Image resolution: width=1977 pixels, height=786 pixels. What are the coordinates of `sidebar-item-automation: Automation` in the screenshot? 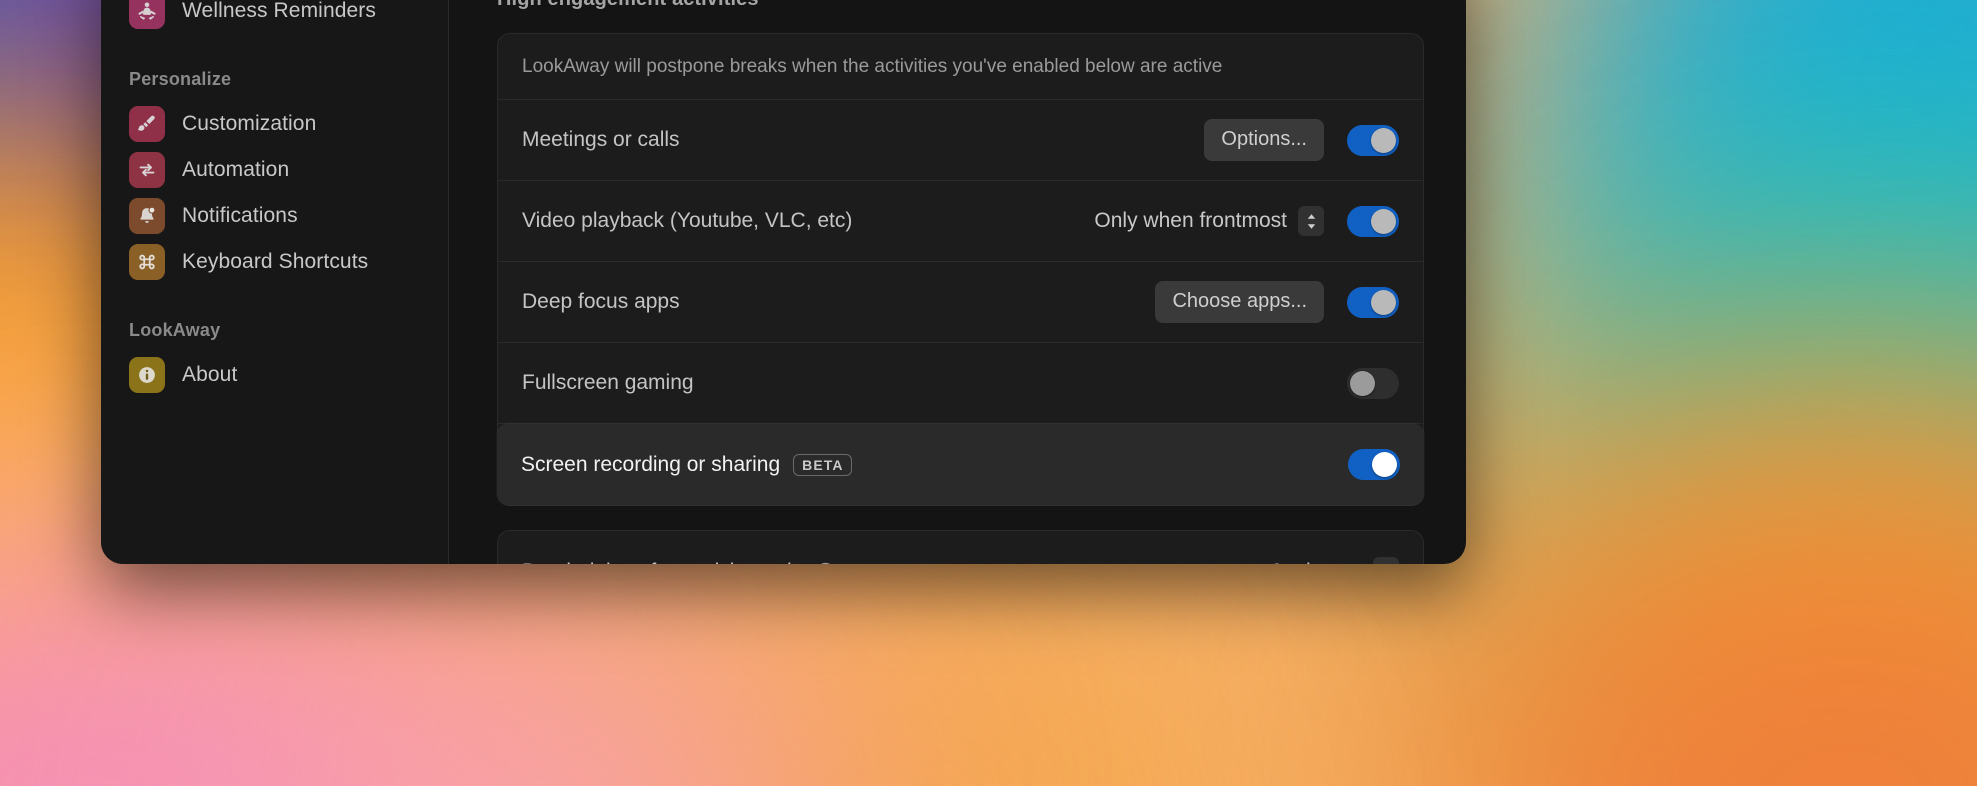 It's located at (274, 170).